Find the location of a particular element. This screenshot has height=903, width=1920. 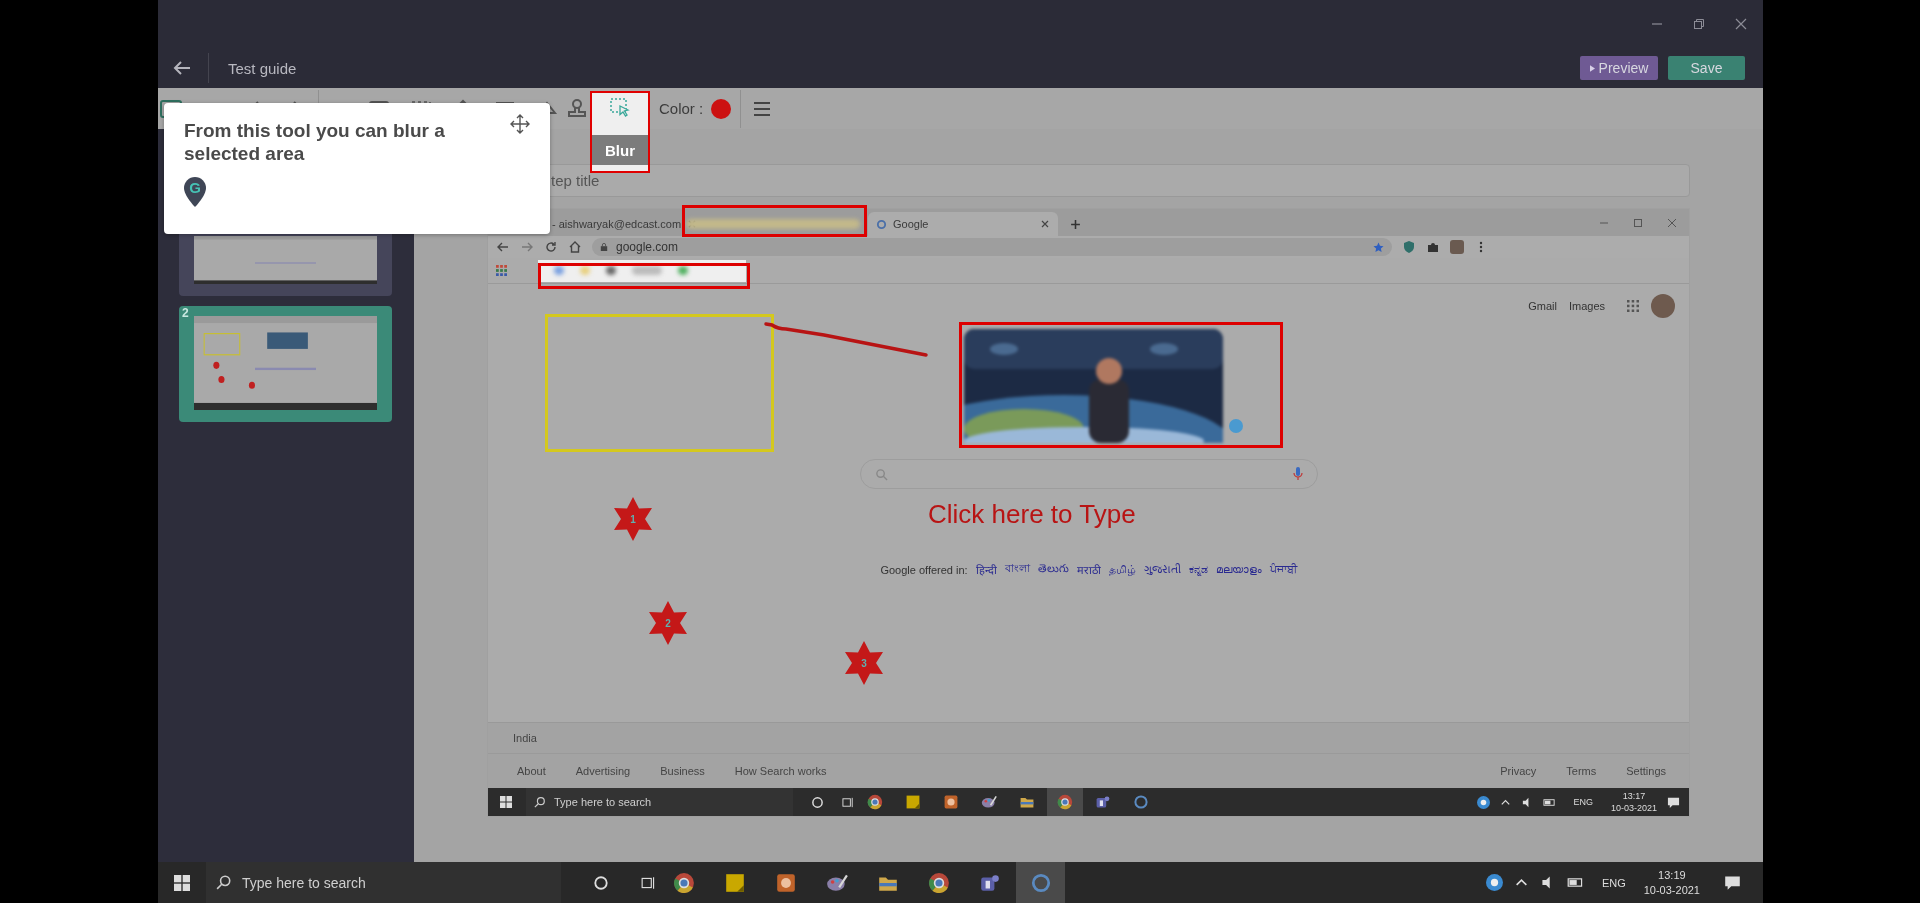

slide-number: 2 is located at coordinates (185, 313).